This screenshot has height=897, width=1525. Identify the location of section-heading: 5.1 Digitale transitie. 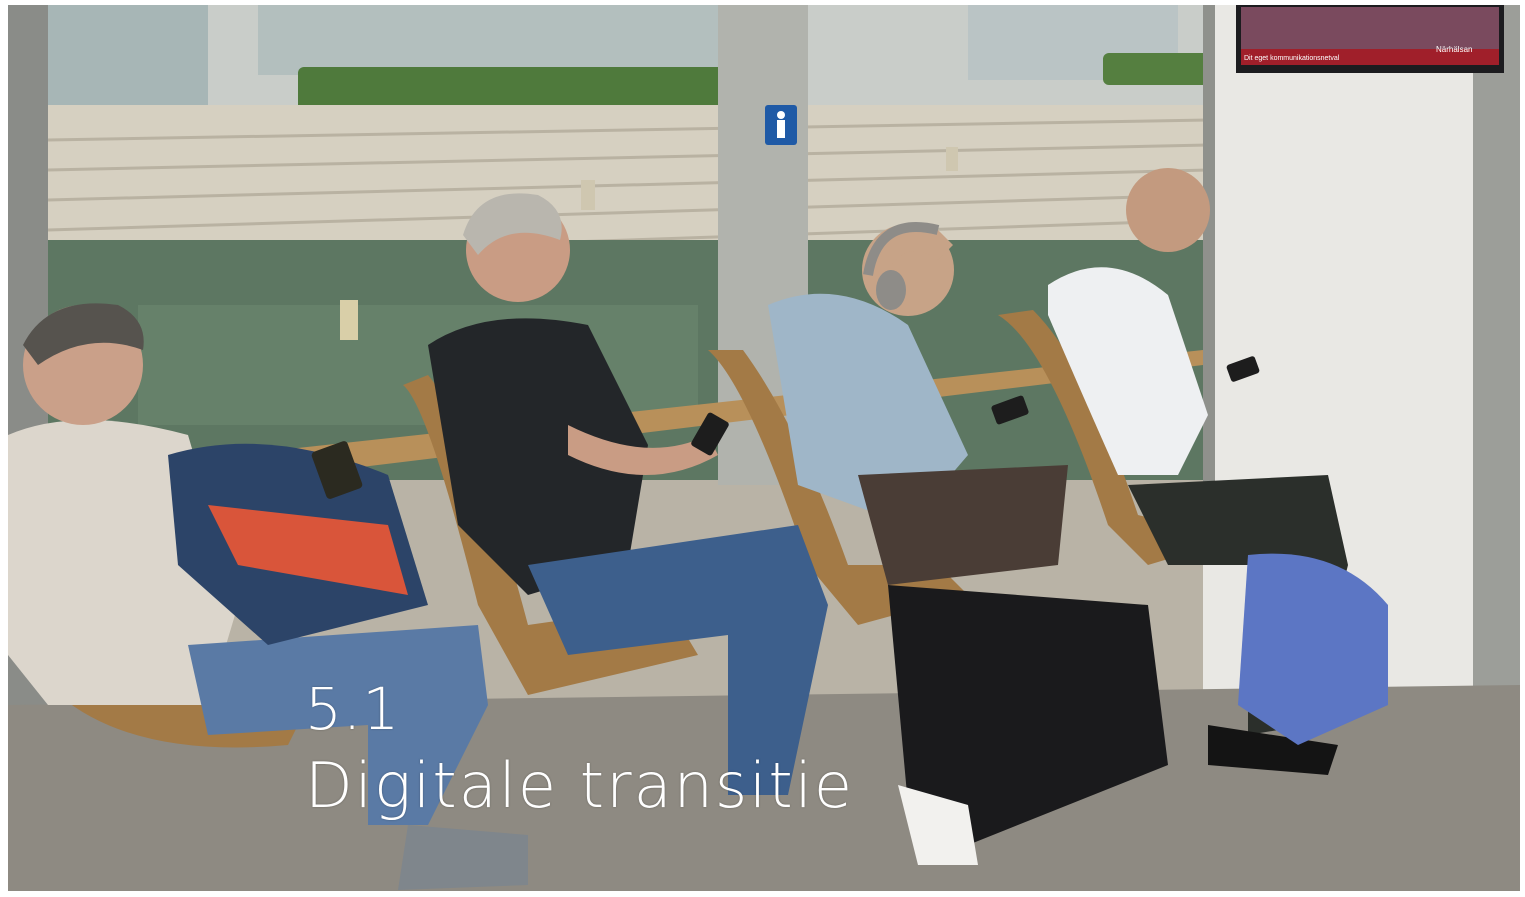
(579, 750).